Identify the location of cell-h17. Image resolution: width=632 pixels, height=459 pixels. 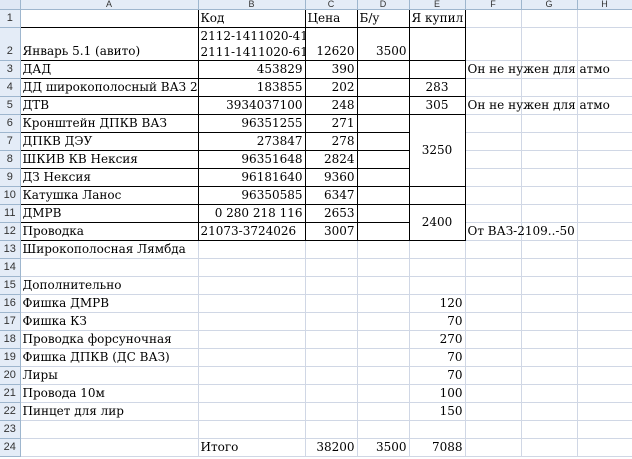
(604, 321).